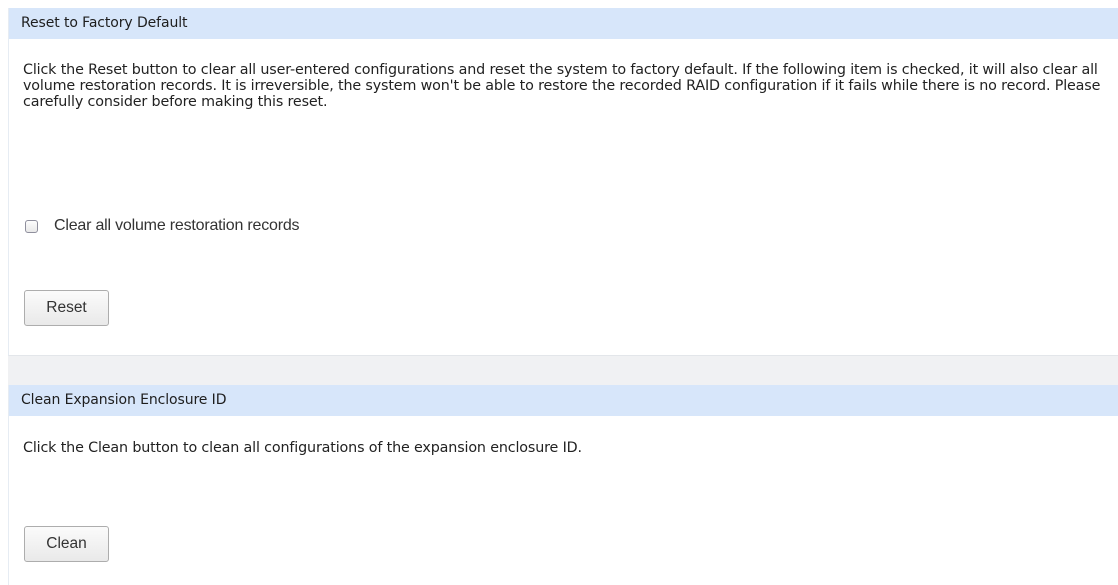 This screenshot has width=1118, height=585. Describe the element at coordinates (563, 23) in the screenshot. I see `reset-factory-header: Reset to Factory Default` at that location.